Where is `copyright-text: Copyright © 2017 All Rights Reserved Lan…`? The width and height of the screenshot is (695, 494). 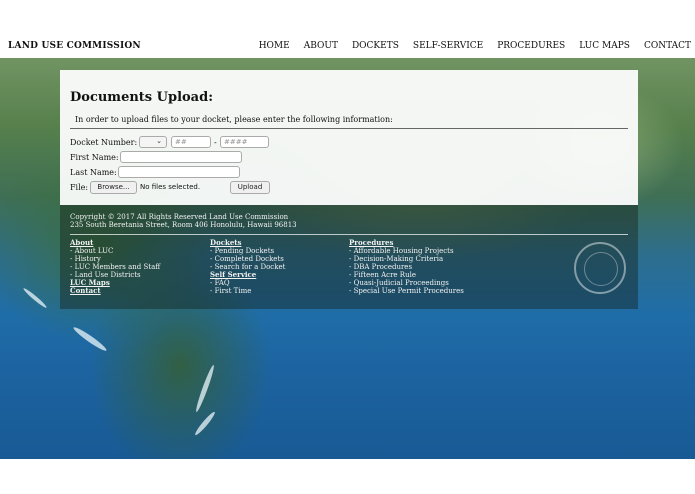
copyright-text: Copyright © 2017 All Rights Reserved Lan… is located at coordinates (179, 217).